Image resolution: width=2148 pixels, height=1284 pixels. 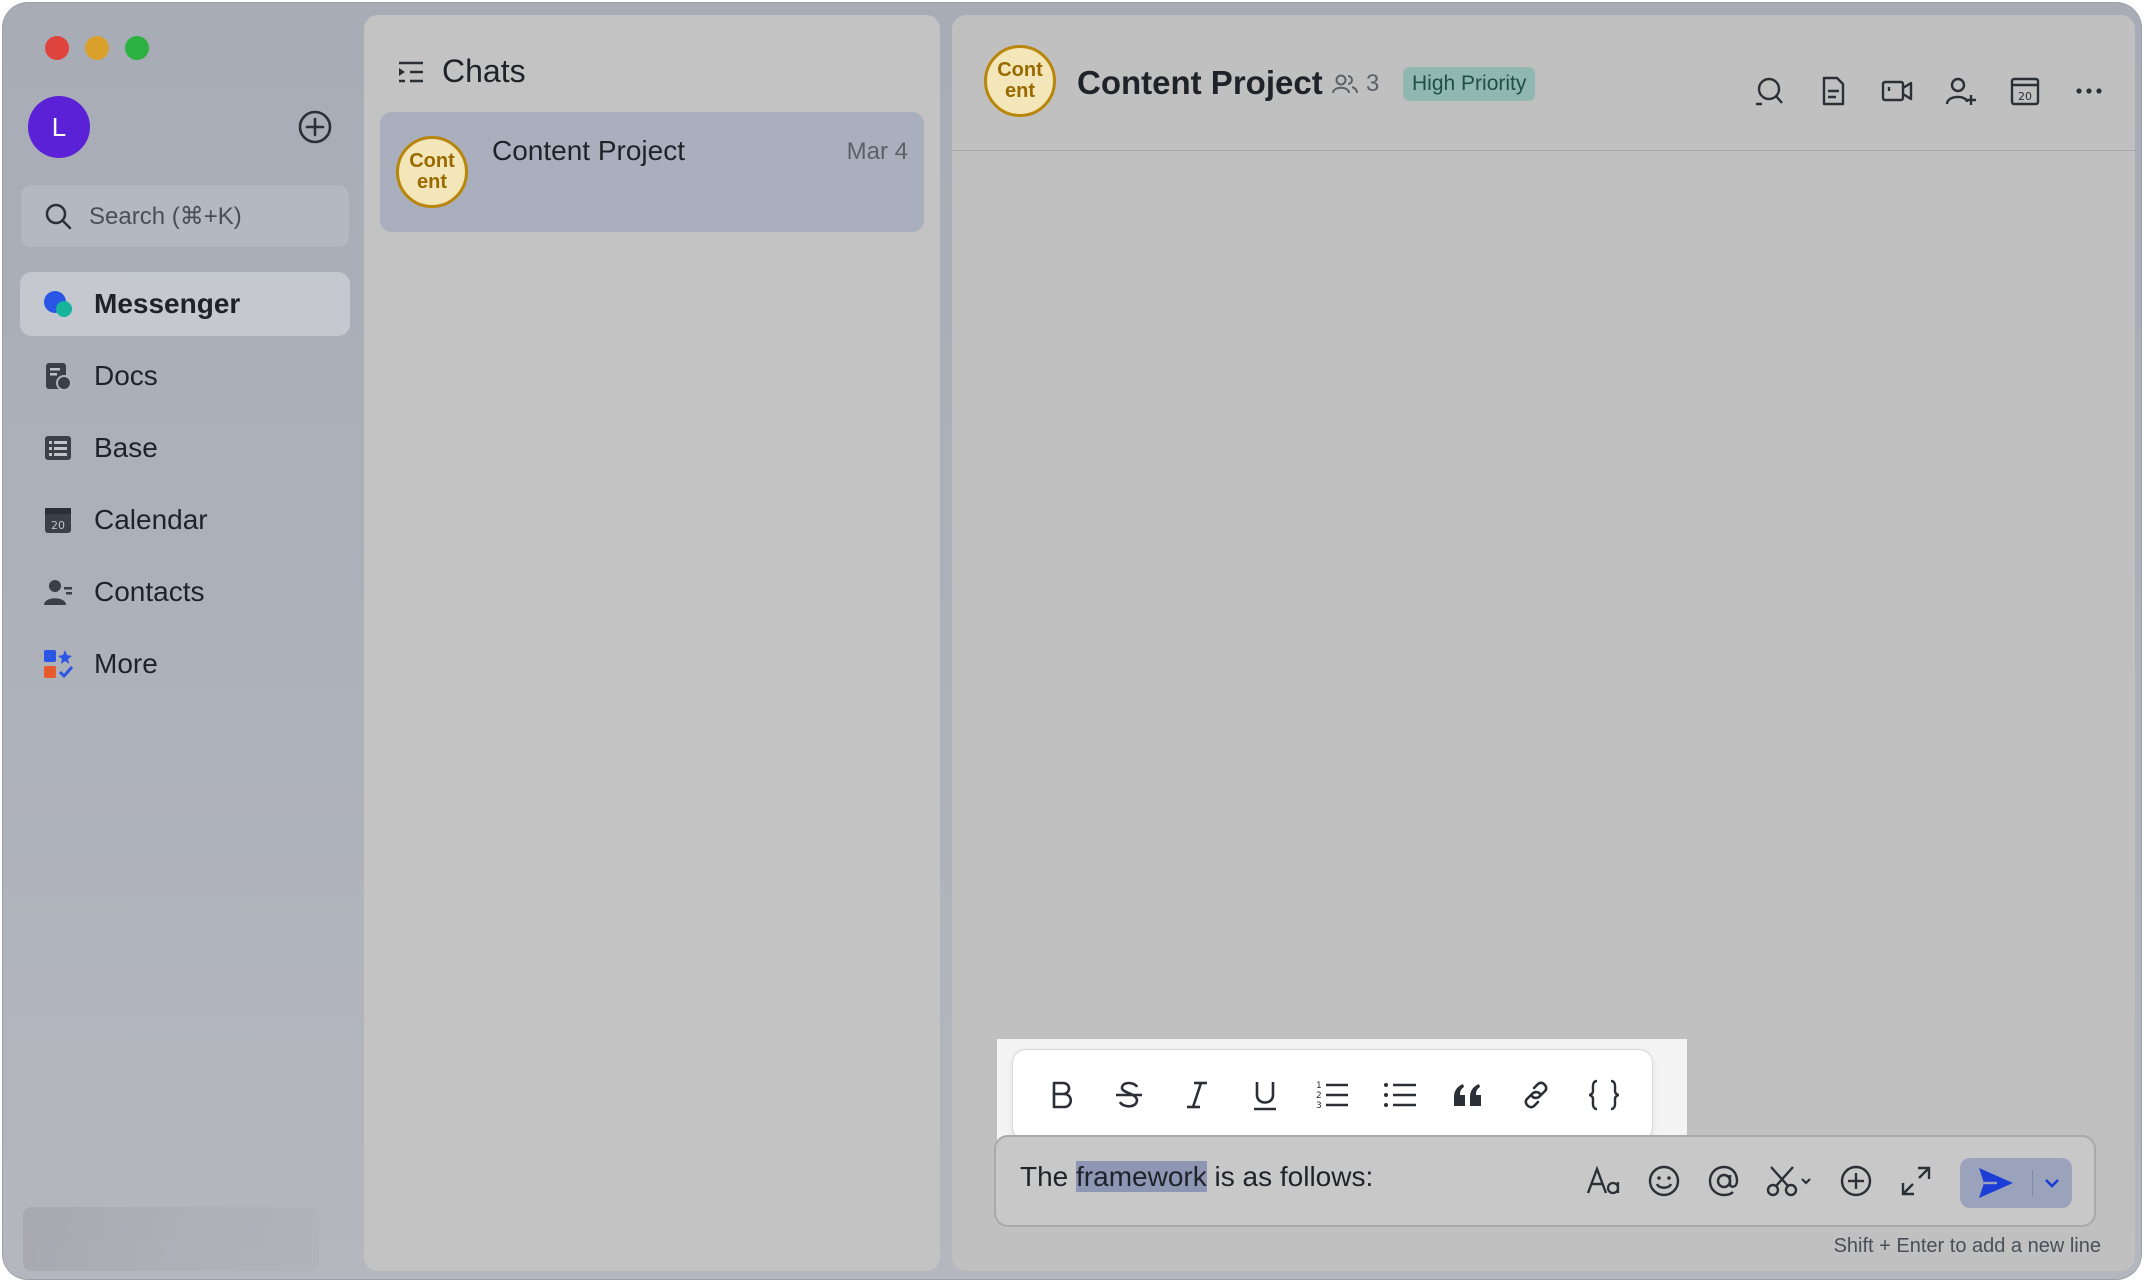 I want to click on collapse-list-icon, so click(x=411, y=72).